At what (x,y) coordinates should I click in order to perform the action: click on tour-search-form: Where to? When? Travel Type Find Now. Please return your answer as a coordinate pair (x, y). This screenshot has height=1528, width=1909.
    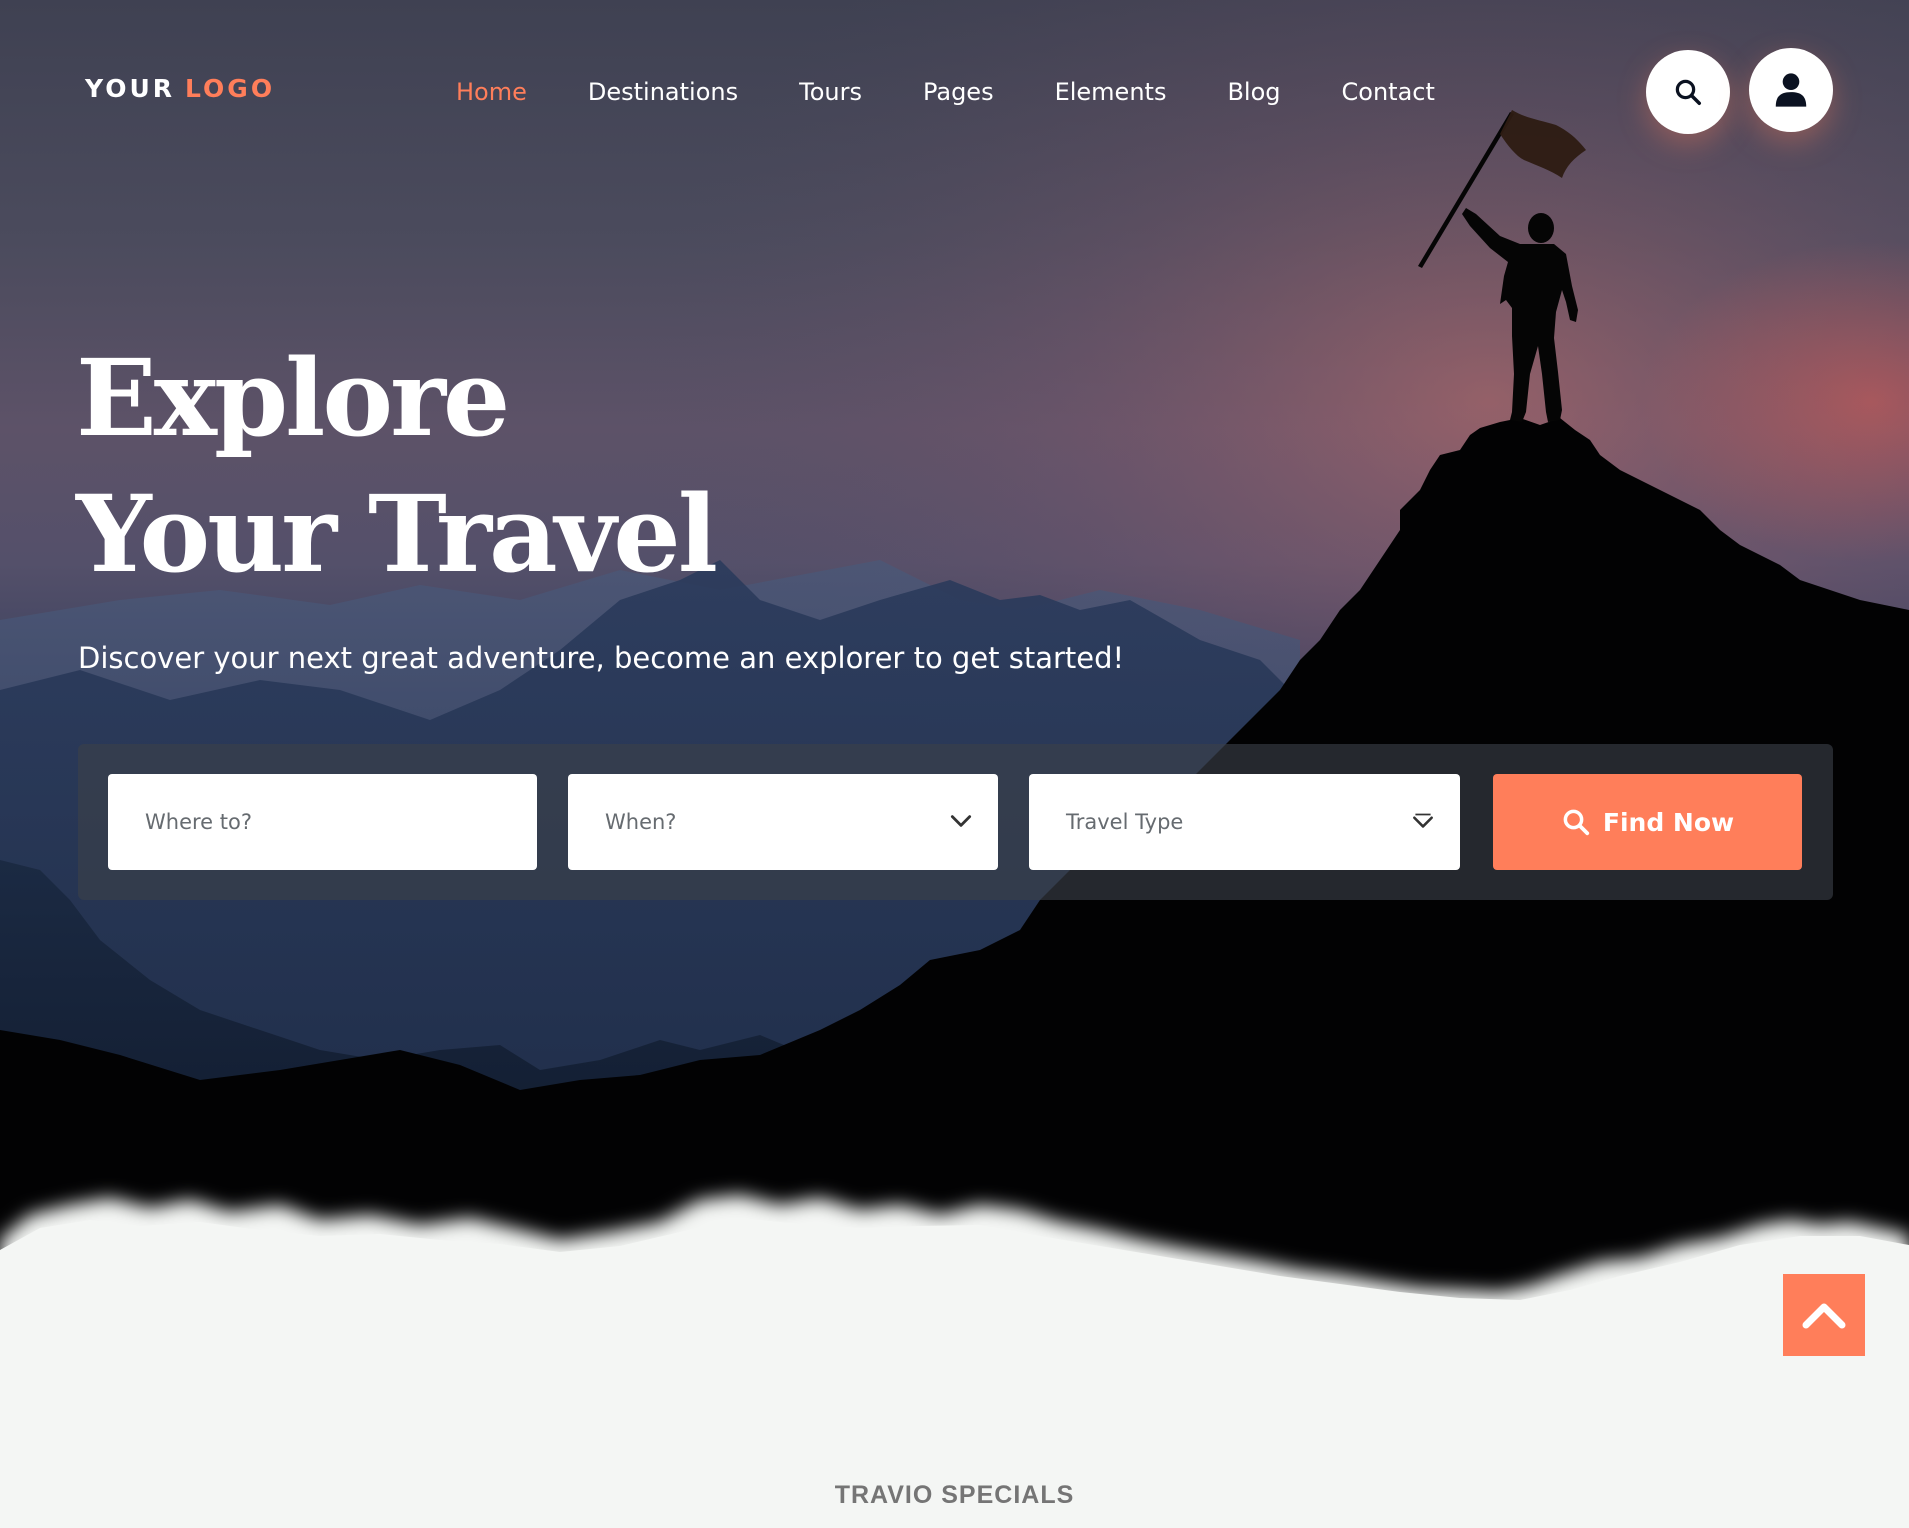
    Looking at the image, I should click on (955, 822).